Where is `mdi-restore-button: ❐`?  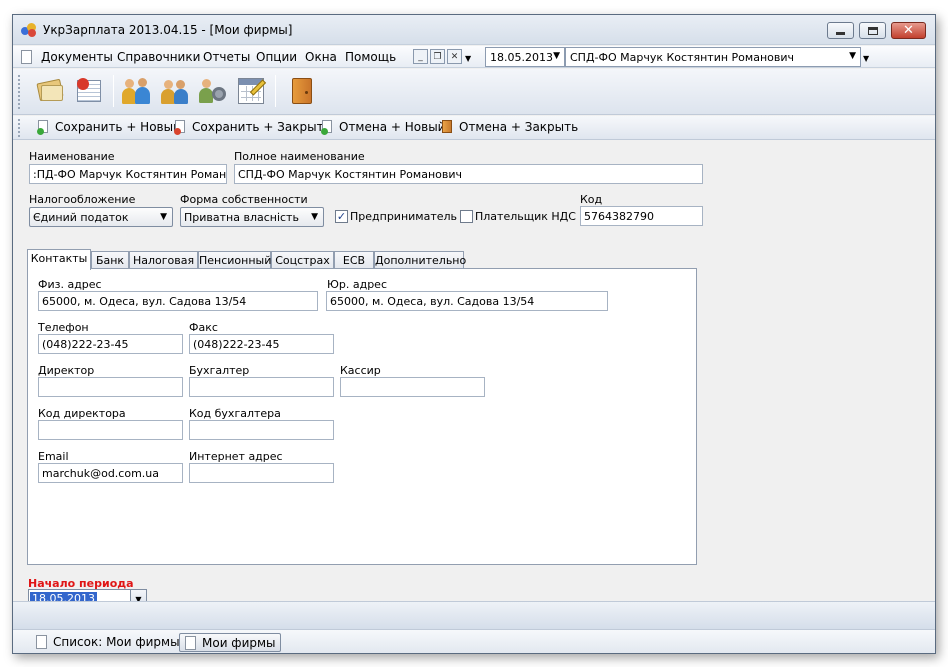
mdi-restore-button: ❐ is located at coordinates (437, 56).